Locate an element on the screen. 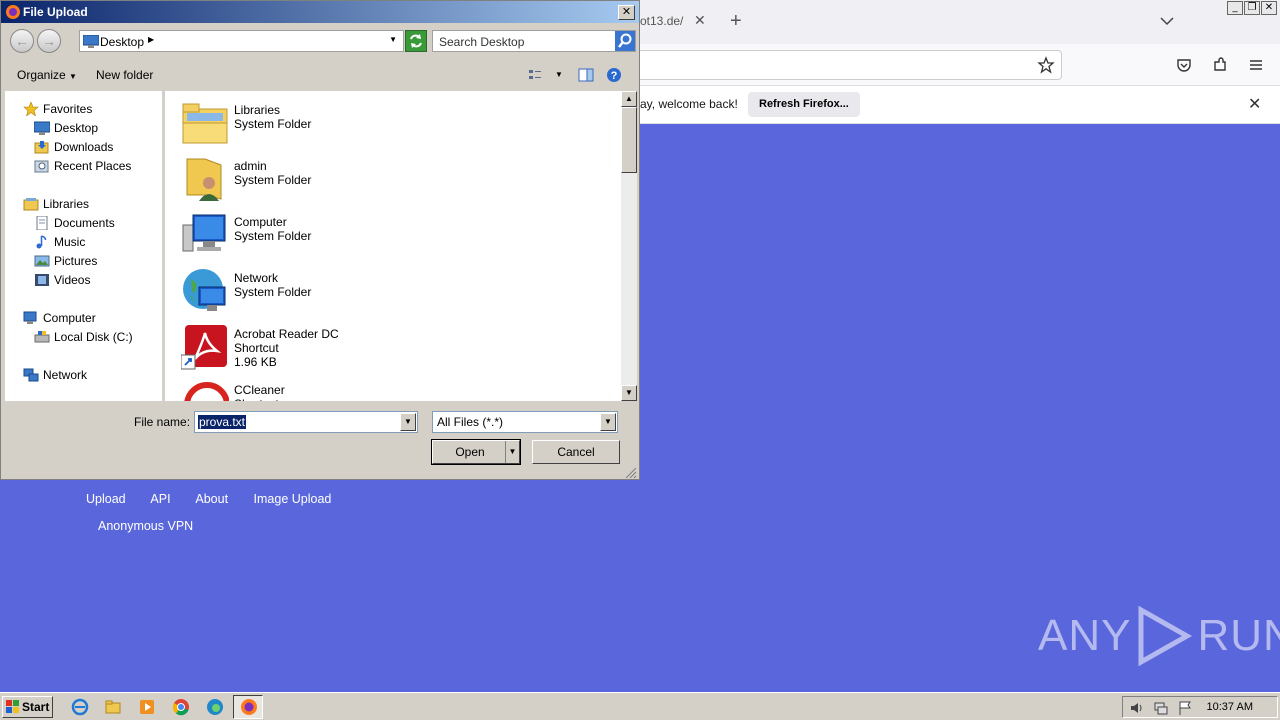  user-folder-icon is located at coordinates (204, 179).